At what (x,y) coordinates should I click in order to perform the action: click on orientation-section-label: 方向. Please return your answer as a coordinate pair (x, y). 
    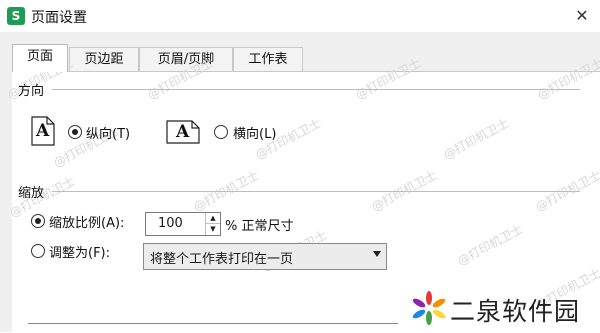
    Looking at the image, I should click on (31, 91).